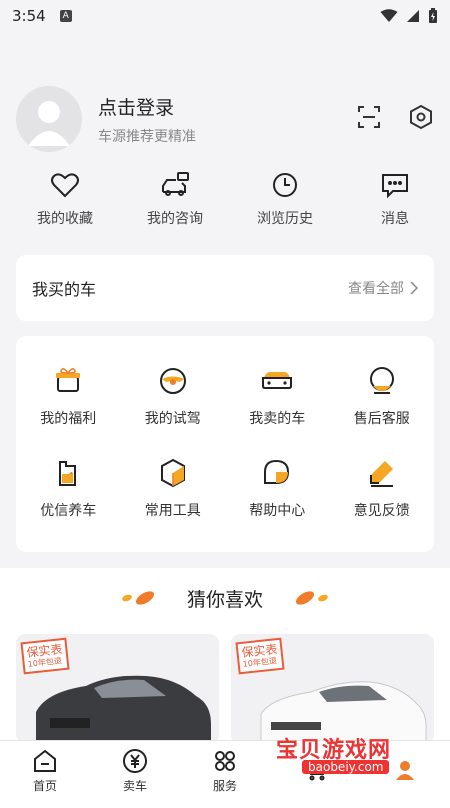 Image resolution: width=450 pixels, height=808 pixels. What do you see at coordinates (173, 381) in the screenshot?
I see `steering-wheel-icon` at bounding box center [173, 381].